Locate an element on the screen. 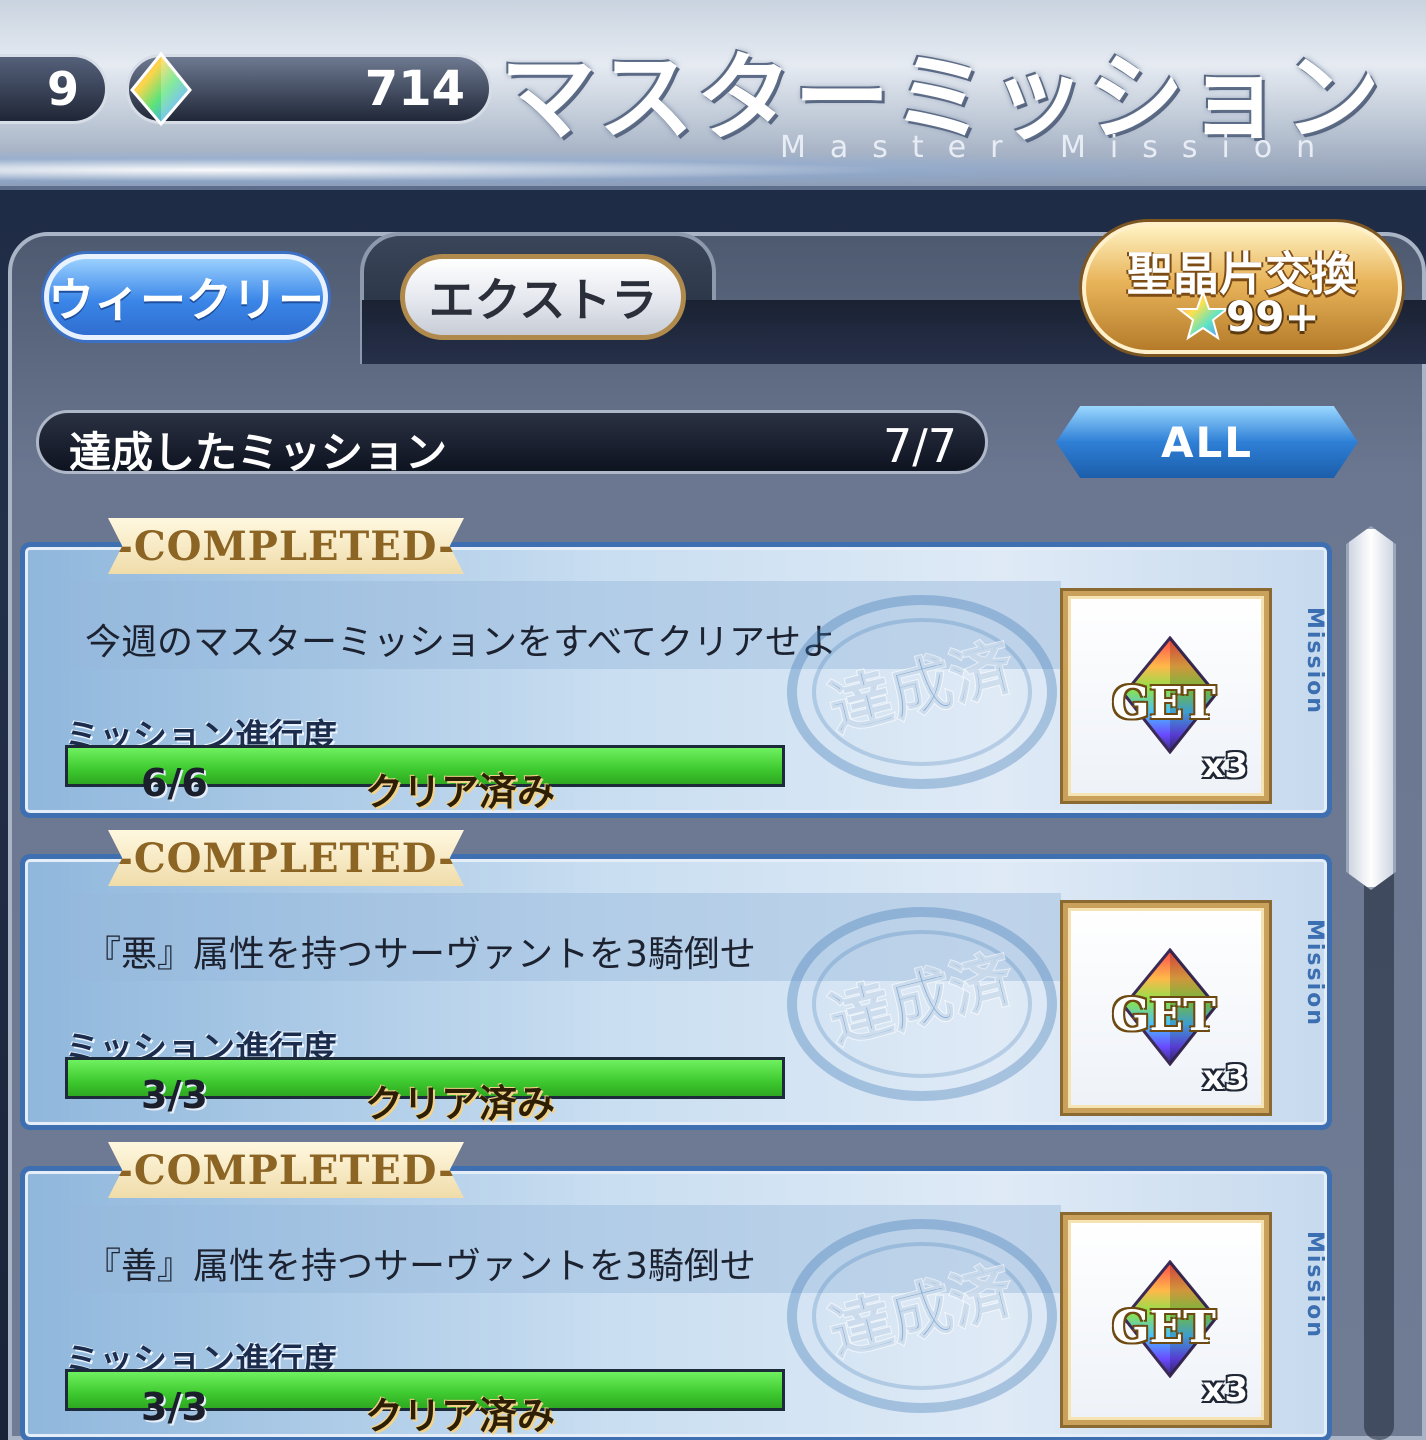  fragment-count: 99+ is located at coordinates (1273, 316).